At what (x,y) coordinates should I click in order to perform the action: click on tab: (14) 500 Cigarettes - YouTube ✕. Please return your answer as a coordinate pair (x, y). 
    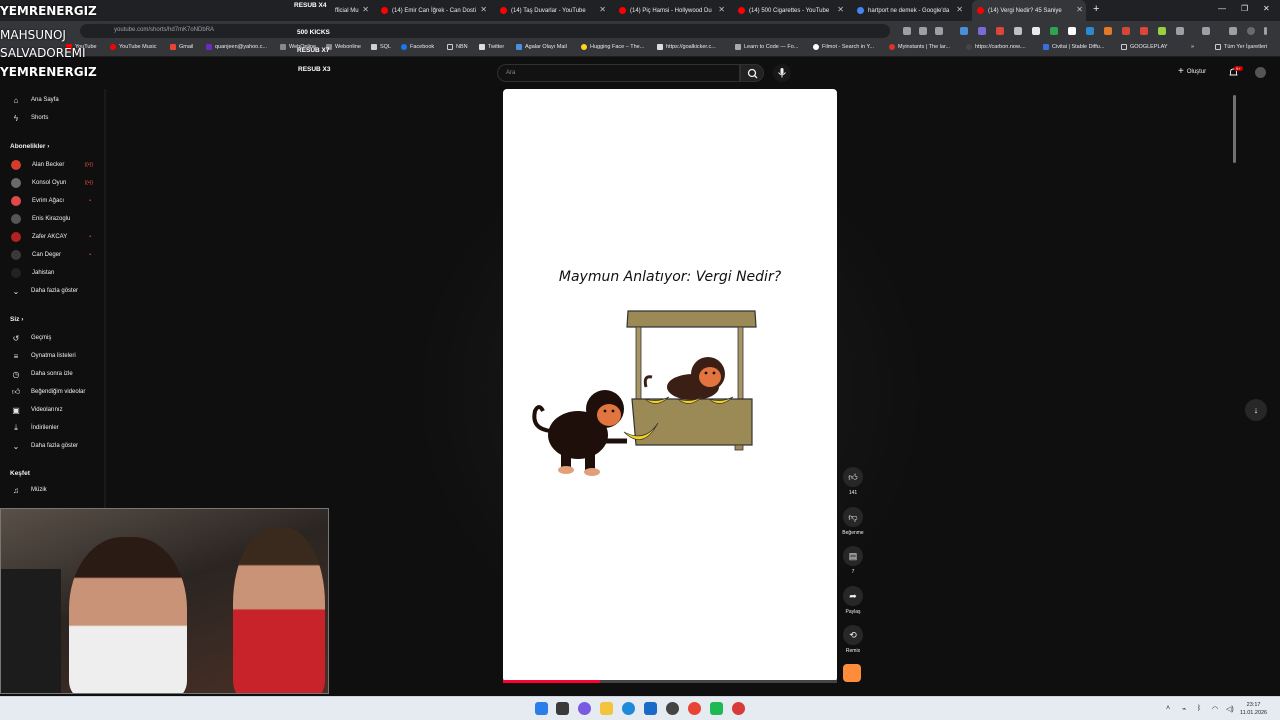
    Looking at the image, I should click on (790, 10).